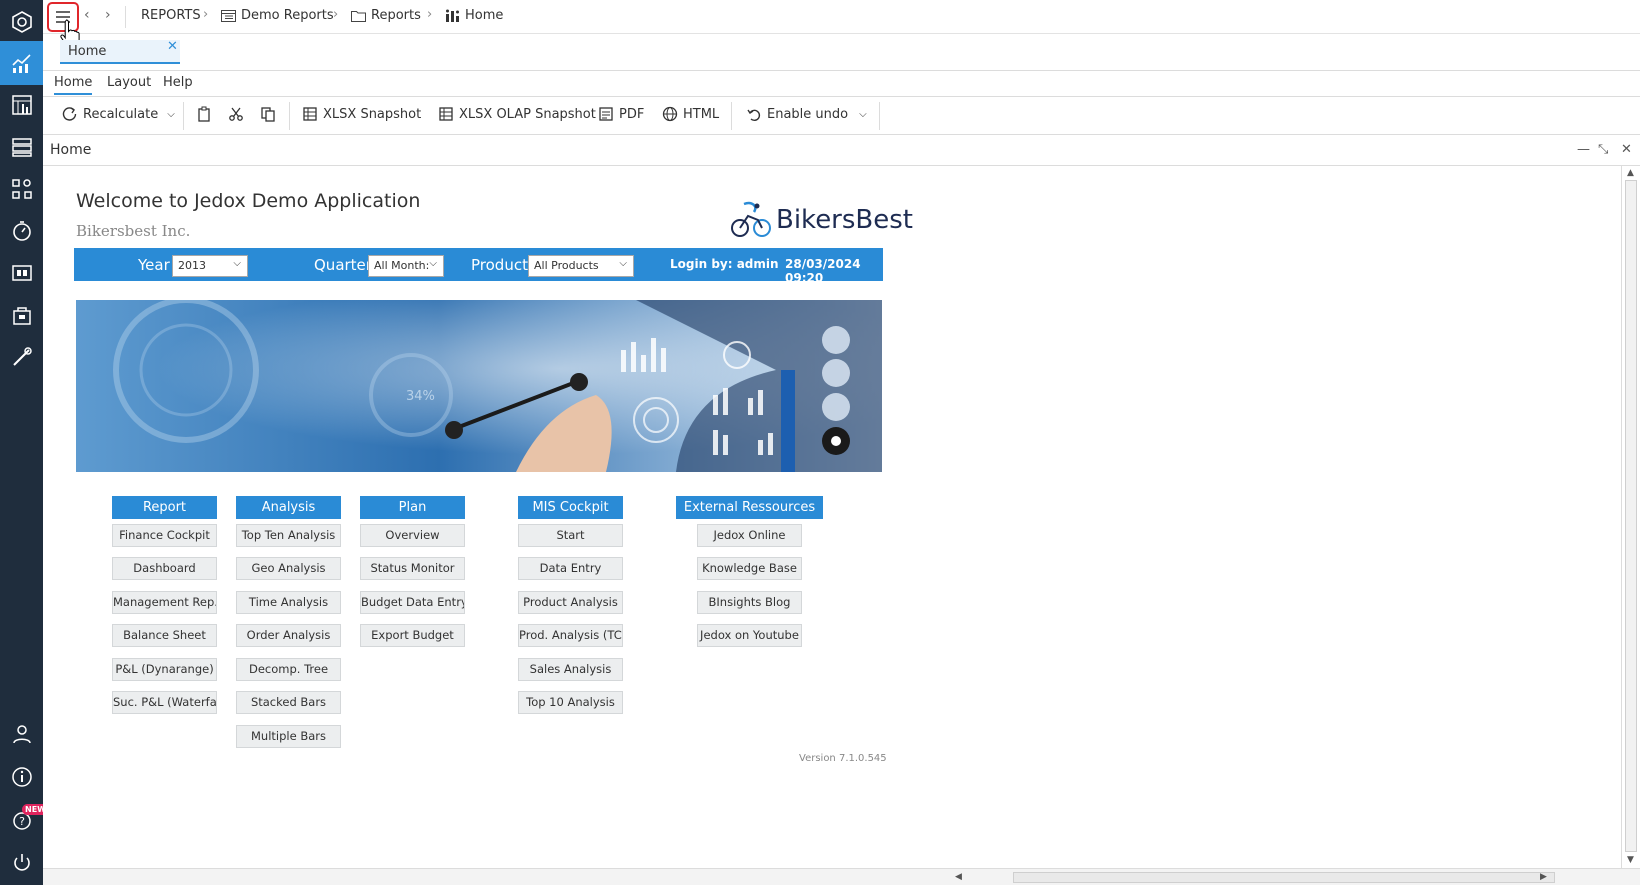 This screenshot has width=1640, height=885. What do you see at coordinates (632, 114) in the screenshot?
I see `pdf-label: PDF` at bounding box center [632, 114].